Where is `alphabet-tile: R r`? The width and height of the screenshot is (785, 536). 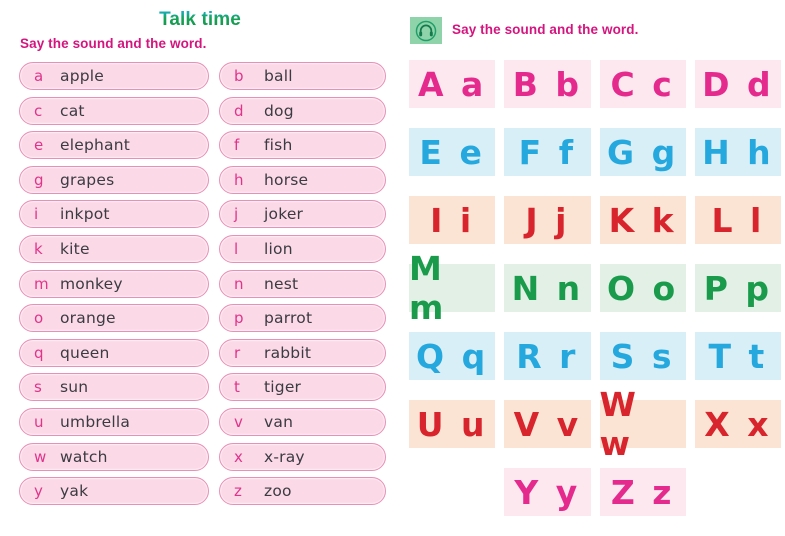 alphabet-tile: R r is located at coordinates (547, 356).